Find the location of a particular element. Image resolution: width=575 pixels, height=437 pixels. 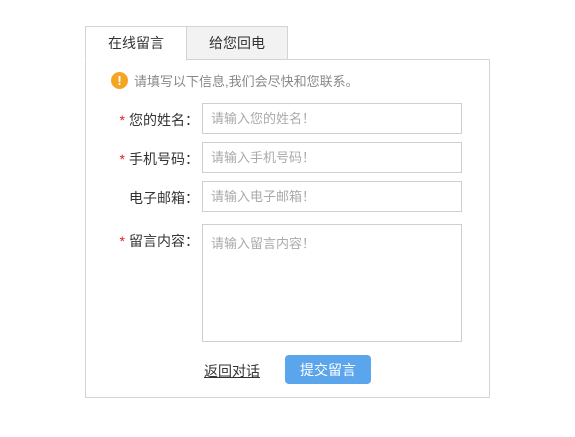

tab-bar: 在线留言 给您回电 is located at coordinates (186, 43).